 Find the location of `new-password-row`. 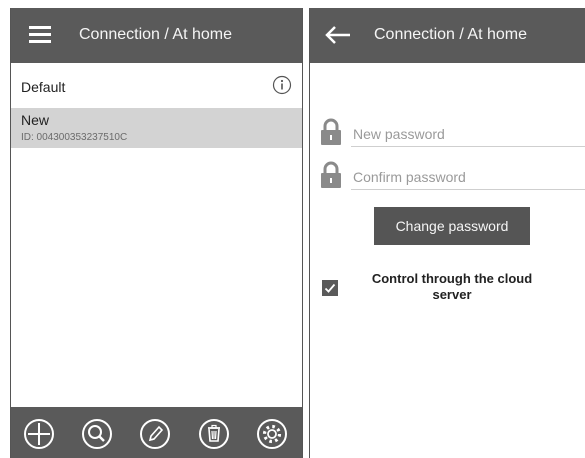

new-password-row is located at coordinates (447, 135).